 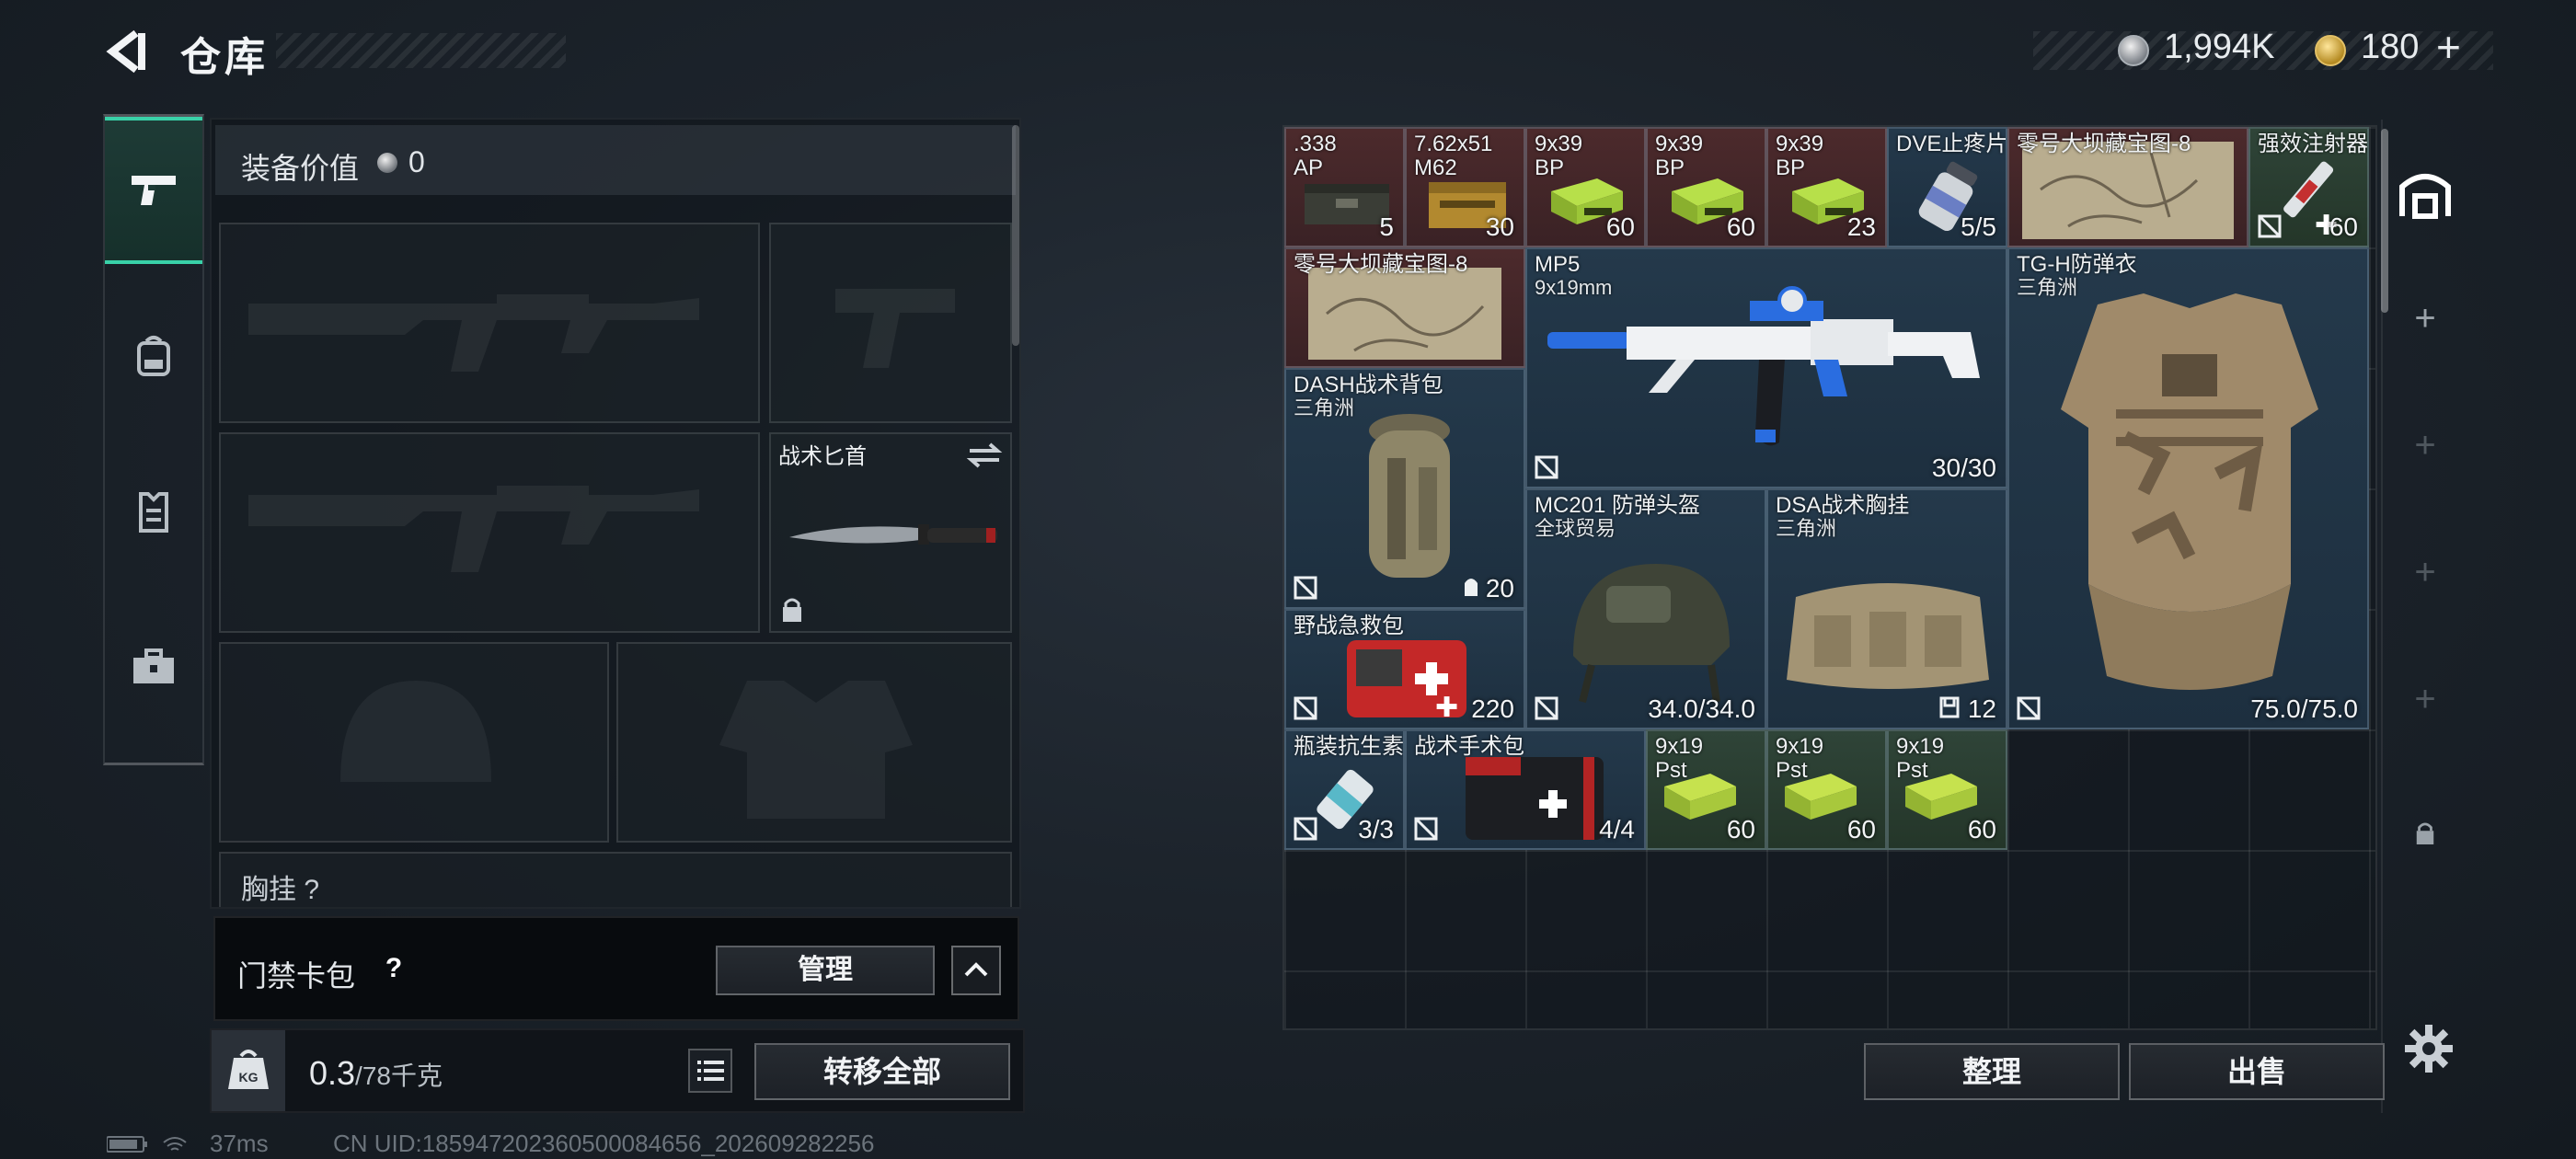 I want to click on medical-cross-icon: ✚, so click(x=1447, y=708).